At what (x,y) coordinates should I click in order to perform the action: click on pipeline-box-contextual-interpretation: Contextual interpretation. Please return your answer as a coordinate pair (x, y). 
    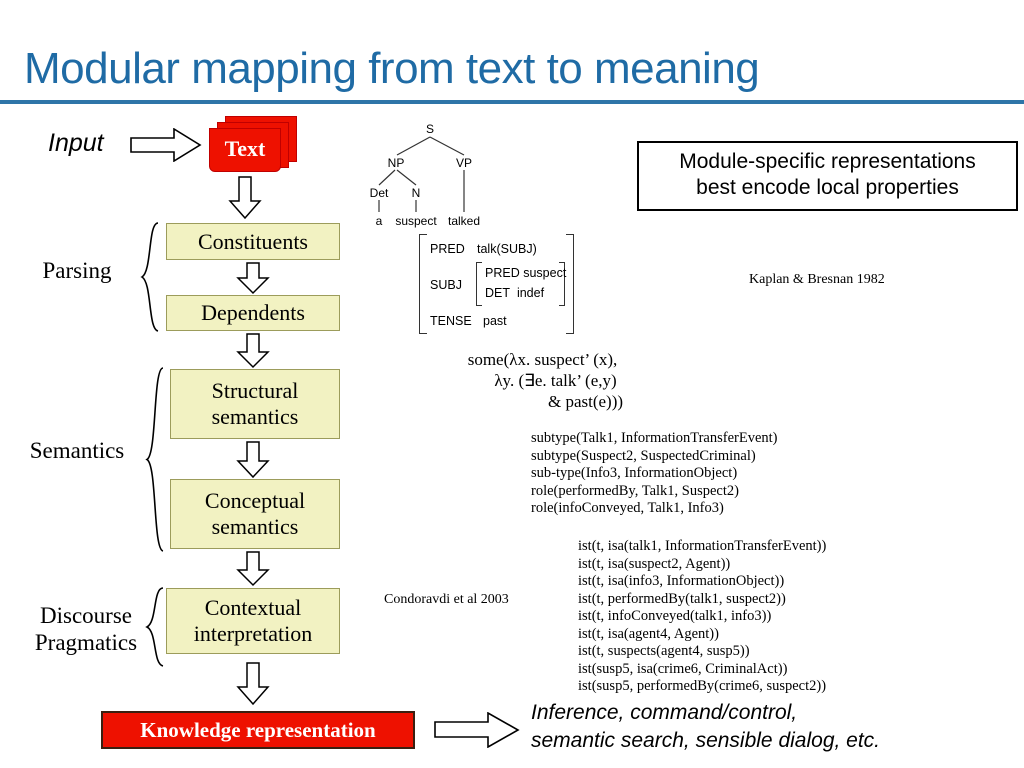
    Looking at the image, I should click on (253, 621).